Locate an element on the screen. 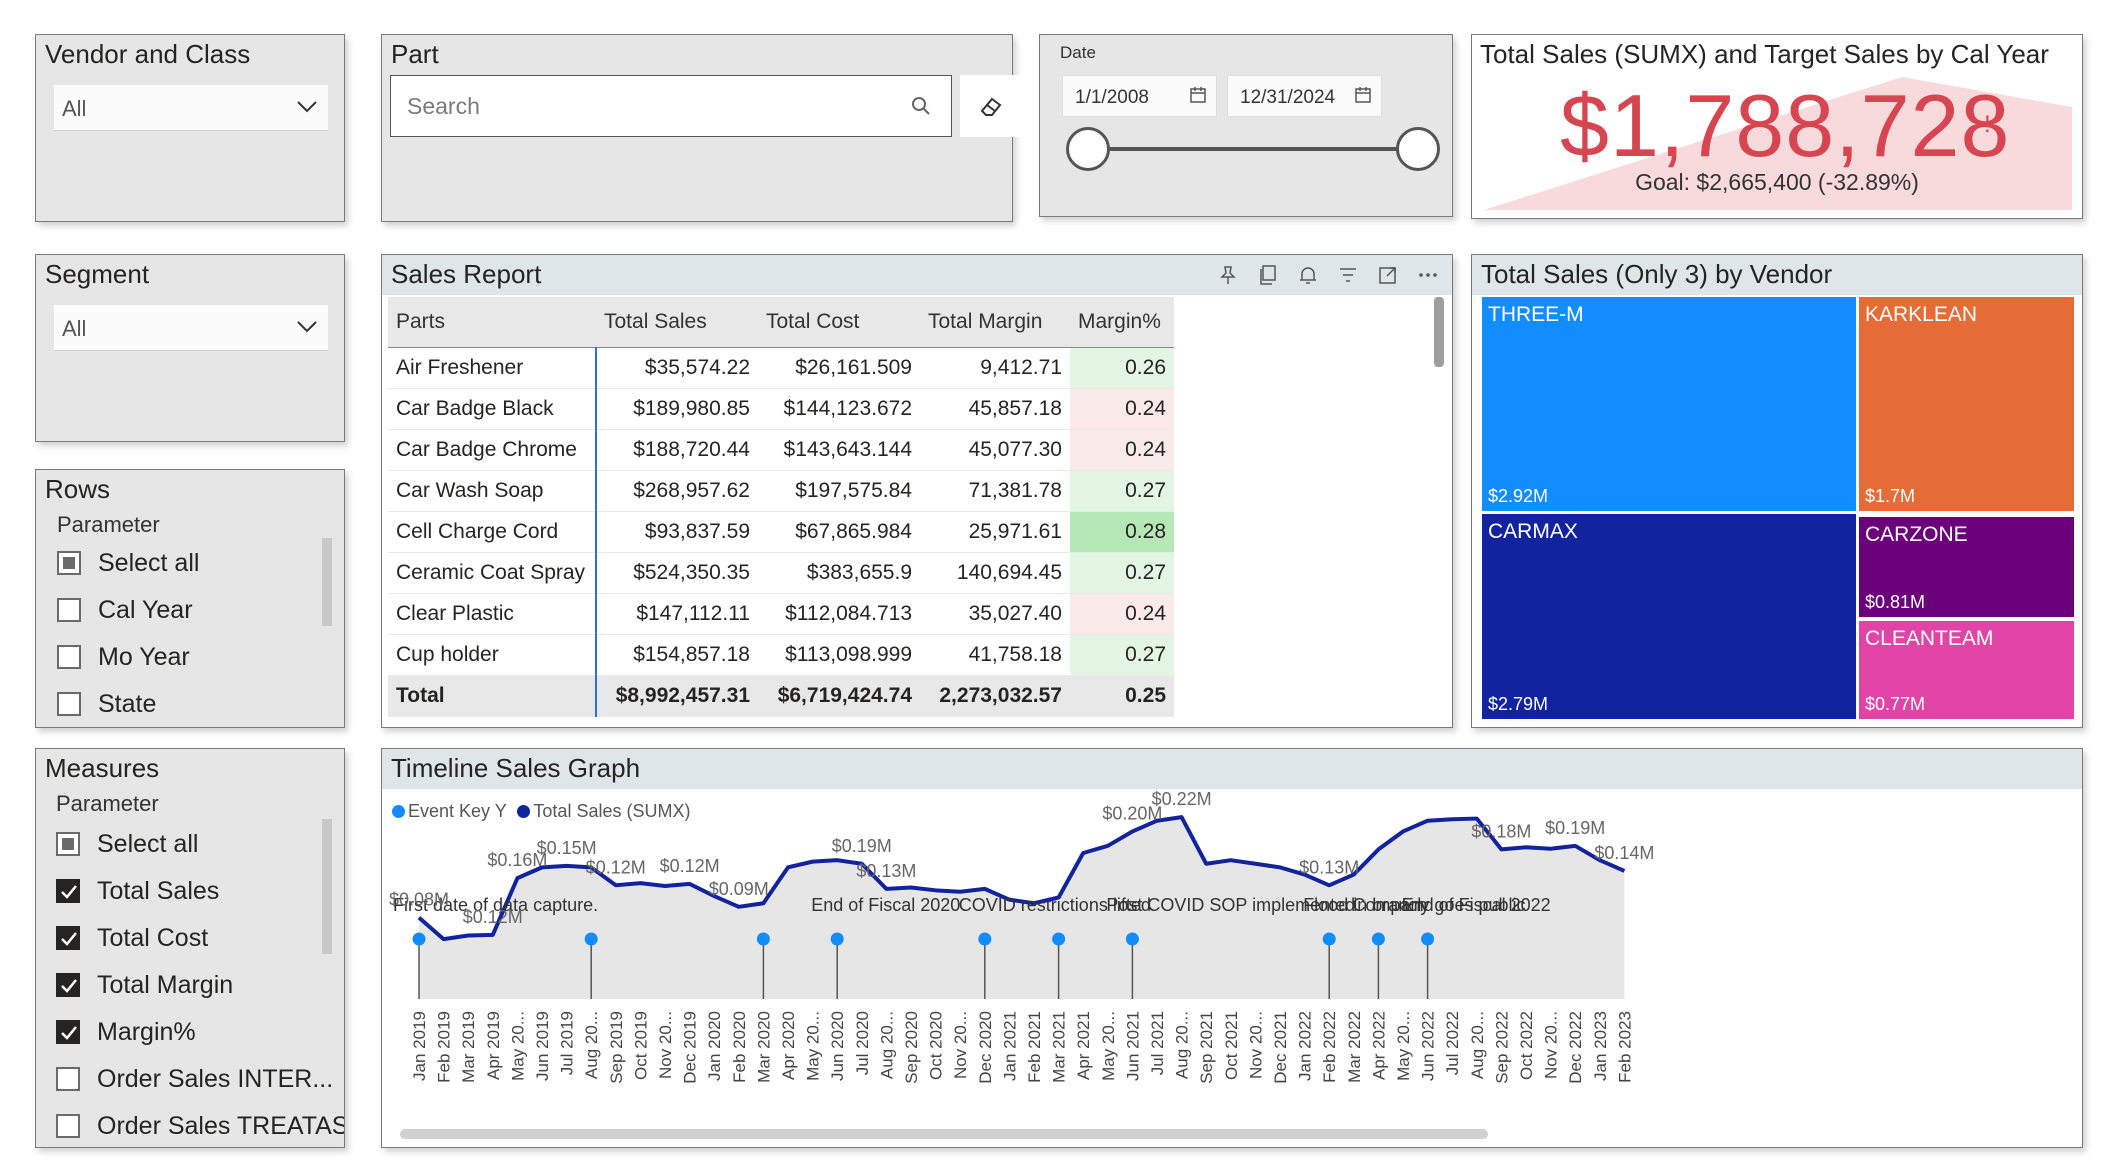 Image resolution: width=2126 pixels, height=1168 pixels. measures-option: Order Sales TREATAS is located at coordinates (200, 1127).